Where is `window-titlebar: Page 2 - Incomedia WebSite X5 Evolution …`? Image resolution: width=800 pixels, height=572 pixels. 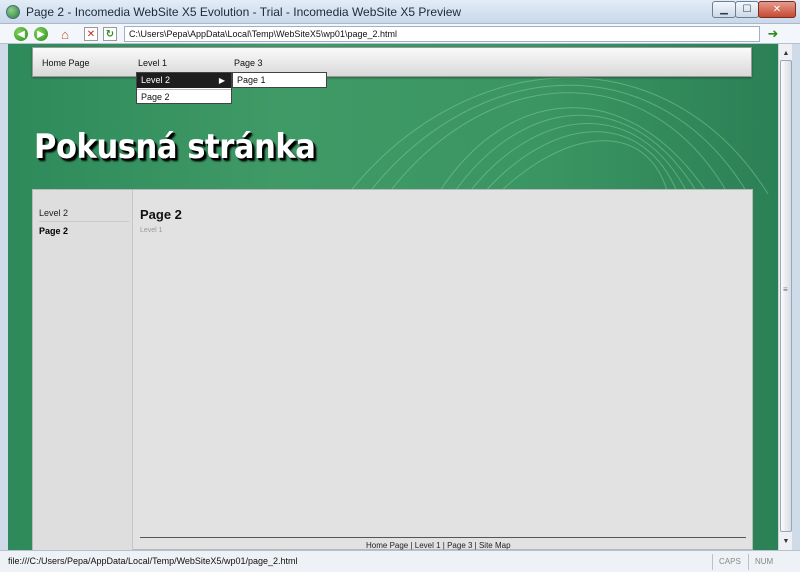
window-titlebar: Page 2 - Incomedia WebSite X5 Evolution … is located at coordinates (400, 12).